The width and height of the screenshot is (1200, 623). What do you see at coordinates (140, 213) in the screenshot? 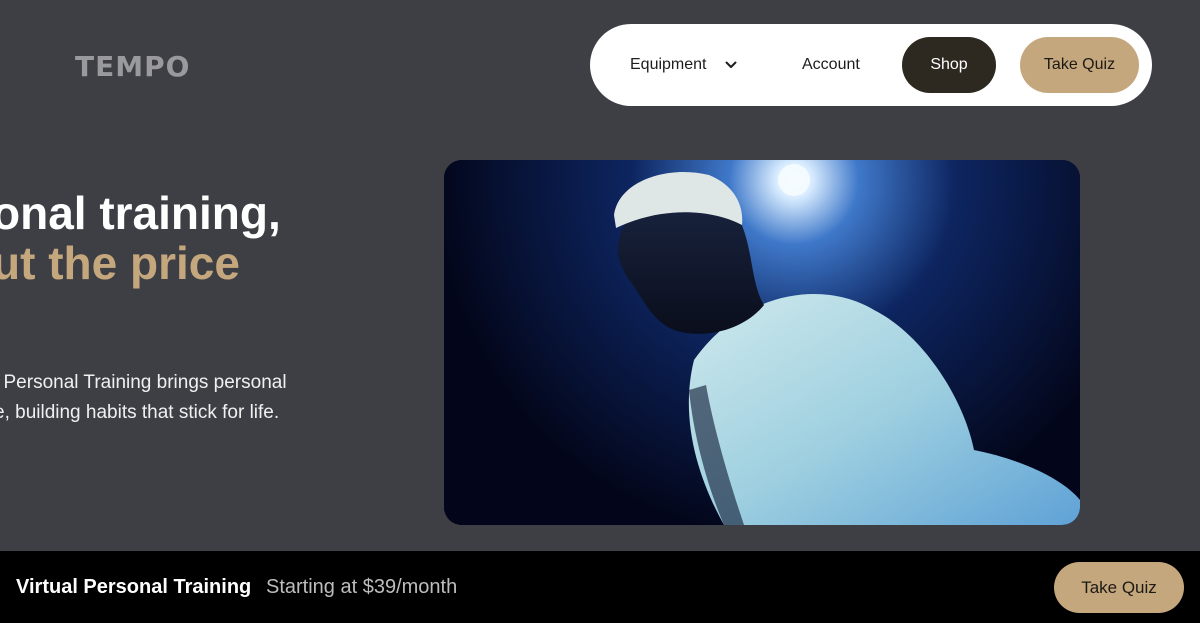
I see `hero-title-line1: onal training,` at bounding box center [140, 213].